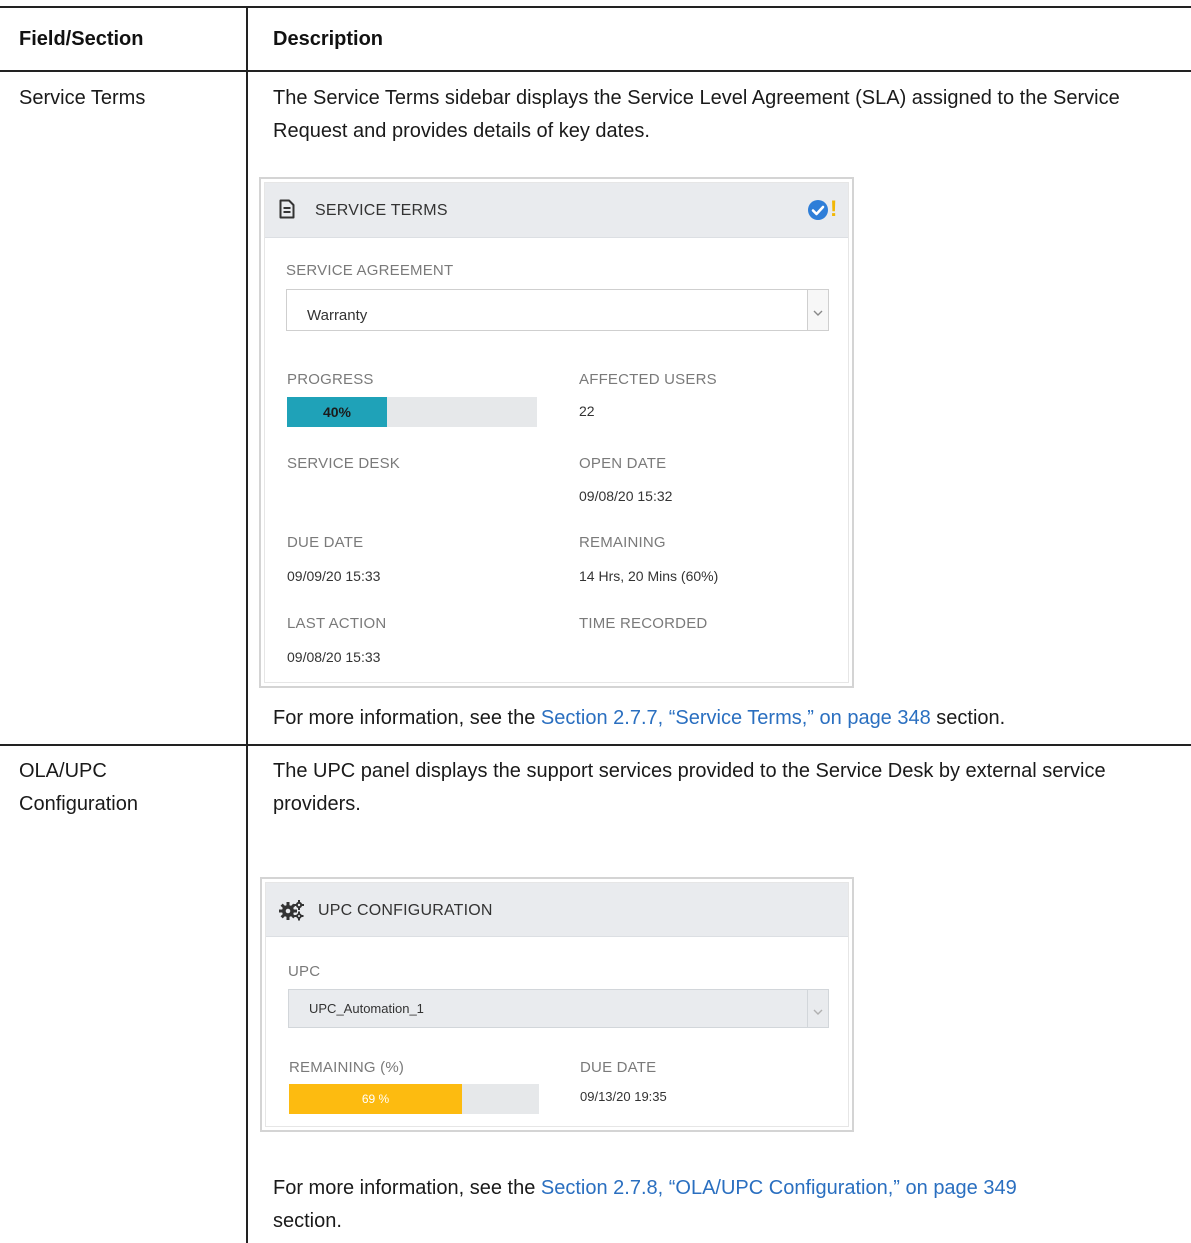  What do you see at coordinates (643, 623) in the screenshot?
I see `time-recorded-label: TIME RECORDED` at bounding box center [643, 623].